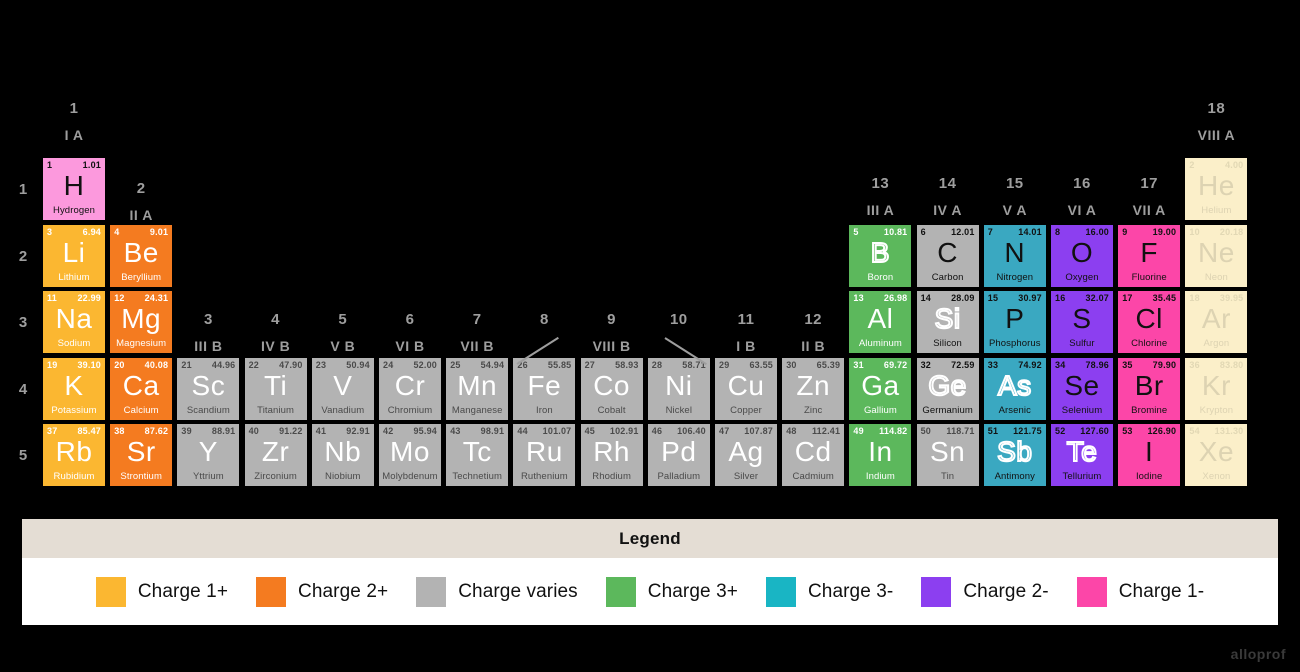 This screenshot has height=672, width=1300. What do you see at coordinates (947, 210) in the screenshot?
I see `group-roman: IV A` at bounding box center [947, 210].